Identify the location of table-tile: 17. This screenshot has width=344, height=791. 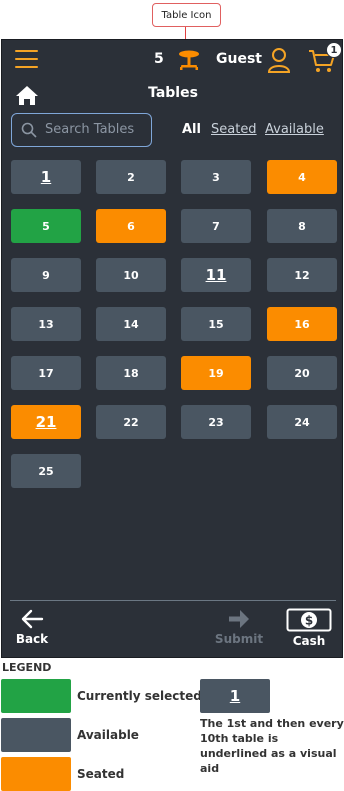
(46, 373).